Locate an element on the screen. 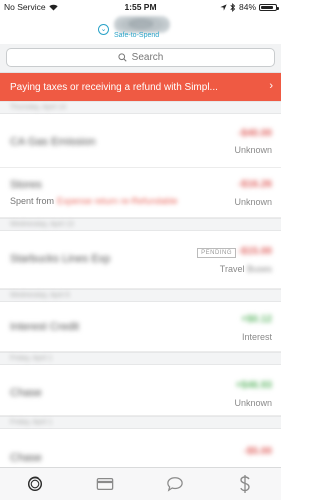  transaction-category: Travel Buses is located at coordinates (246, 269).